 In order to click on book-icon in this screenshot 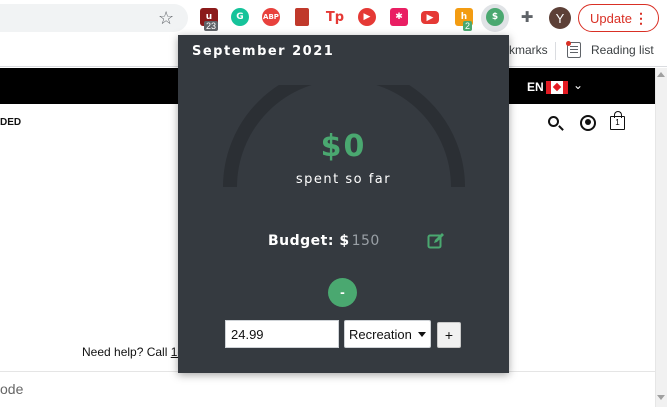, I will do `click(302, 17)`.